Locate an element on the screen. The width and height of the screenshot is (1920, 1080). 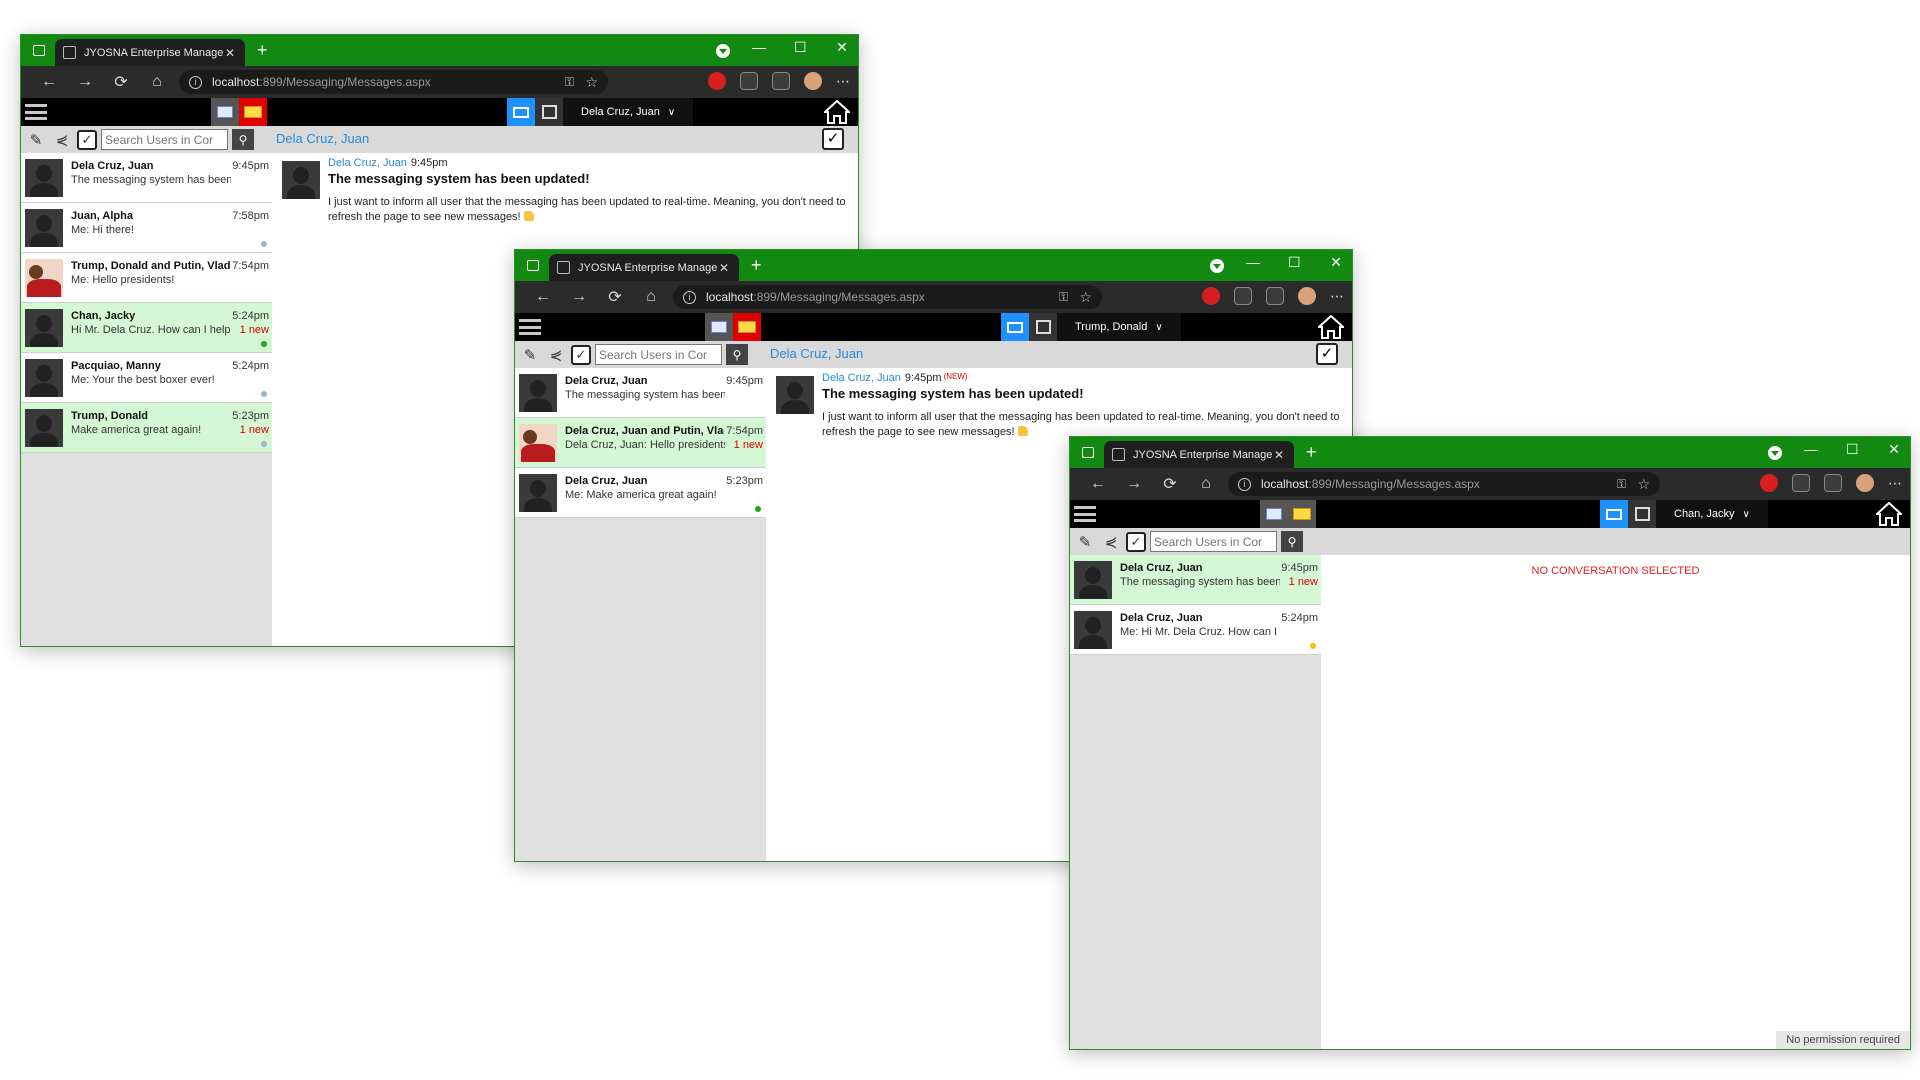
user-menu: Chan, Jacky ∨ is located at coordinates (1712, 514).